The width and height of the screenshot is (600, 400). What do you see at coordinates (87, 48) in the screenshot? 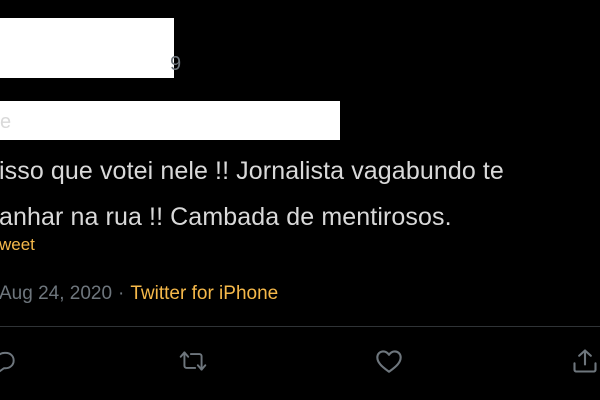
I see `redacted-author-name` at bounding box center [87, 48].